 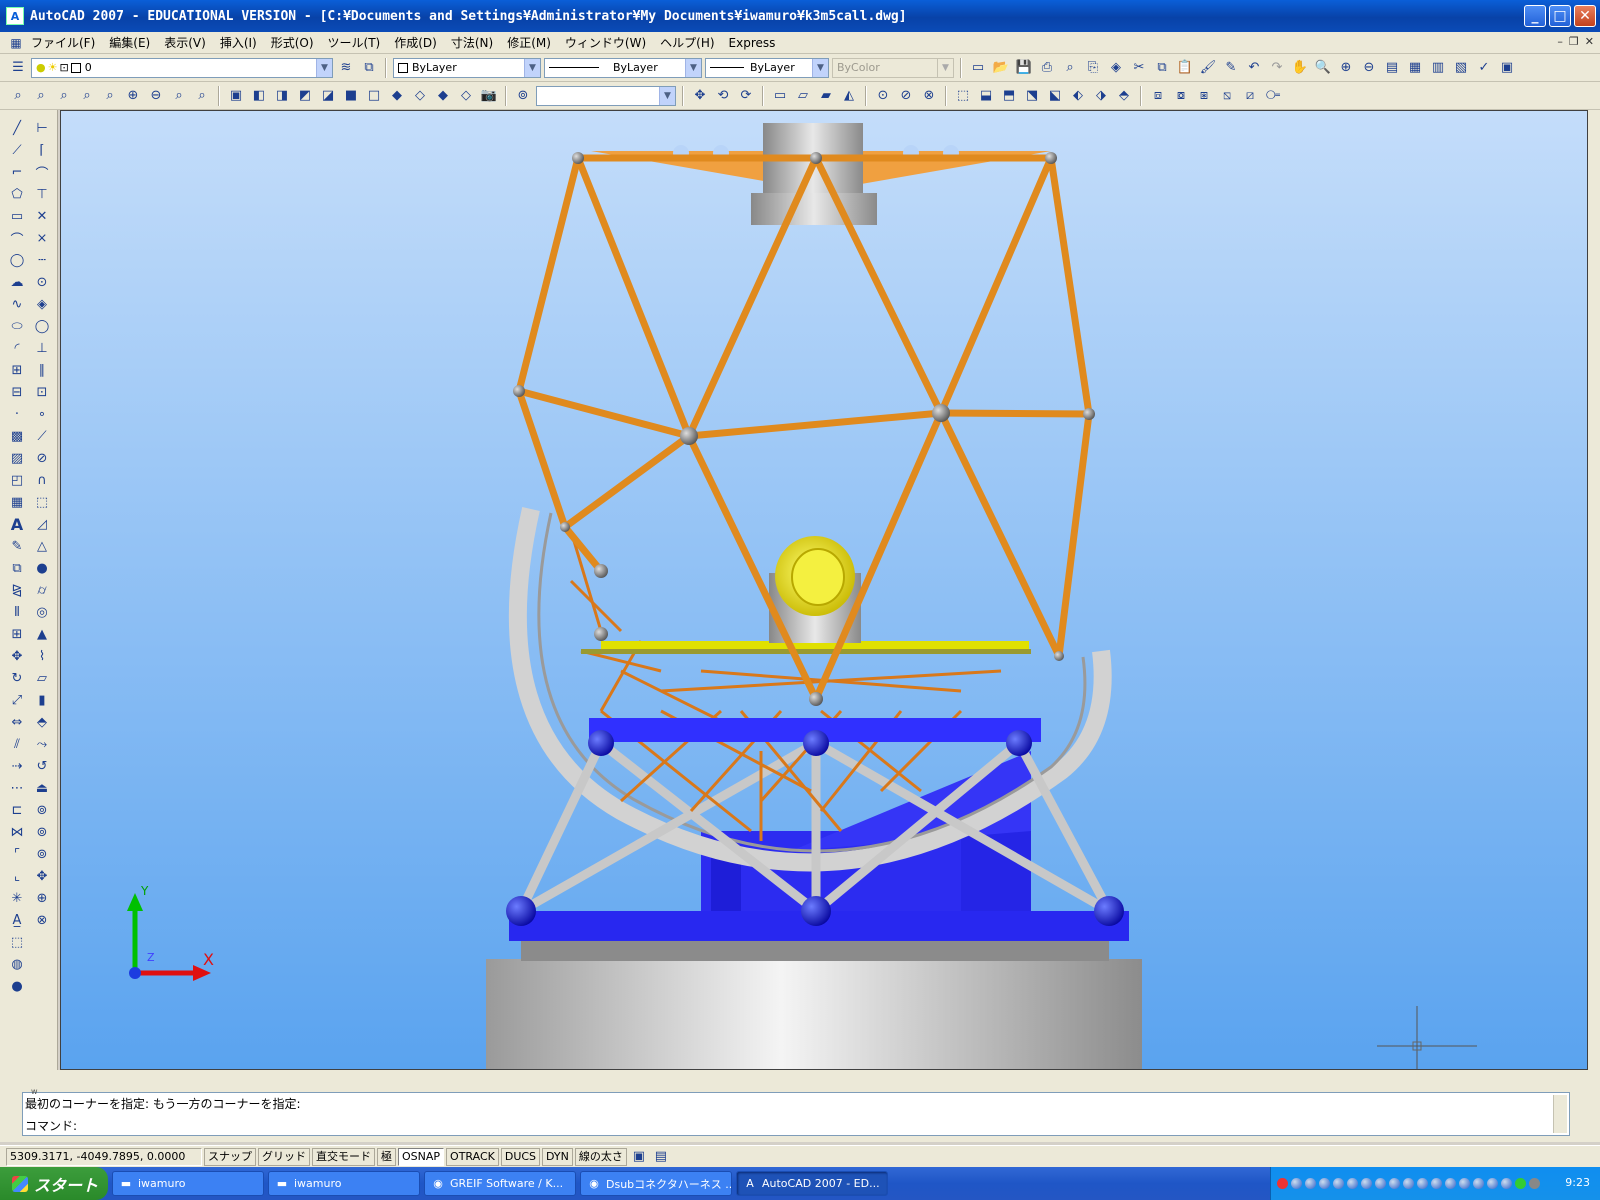 I want to click on line-icon: ╱, so click(x=17, y=128).